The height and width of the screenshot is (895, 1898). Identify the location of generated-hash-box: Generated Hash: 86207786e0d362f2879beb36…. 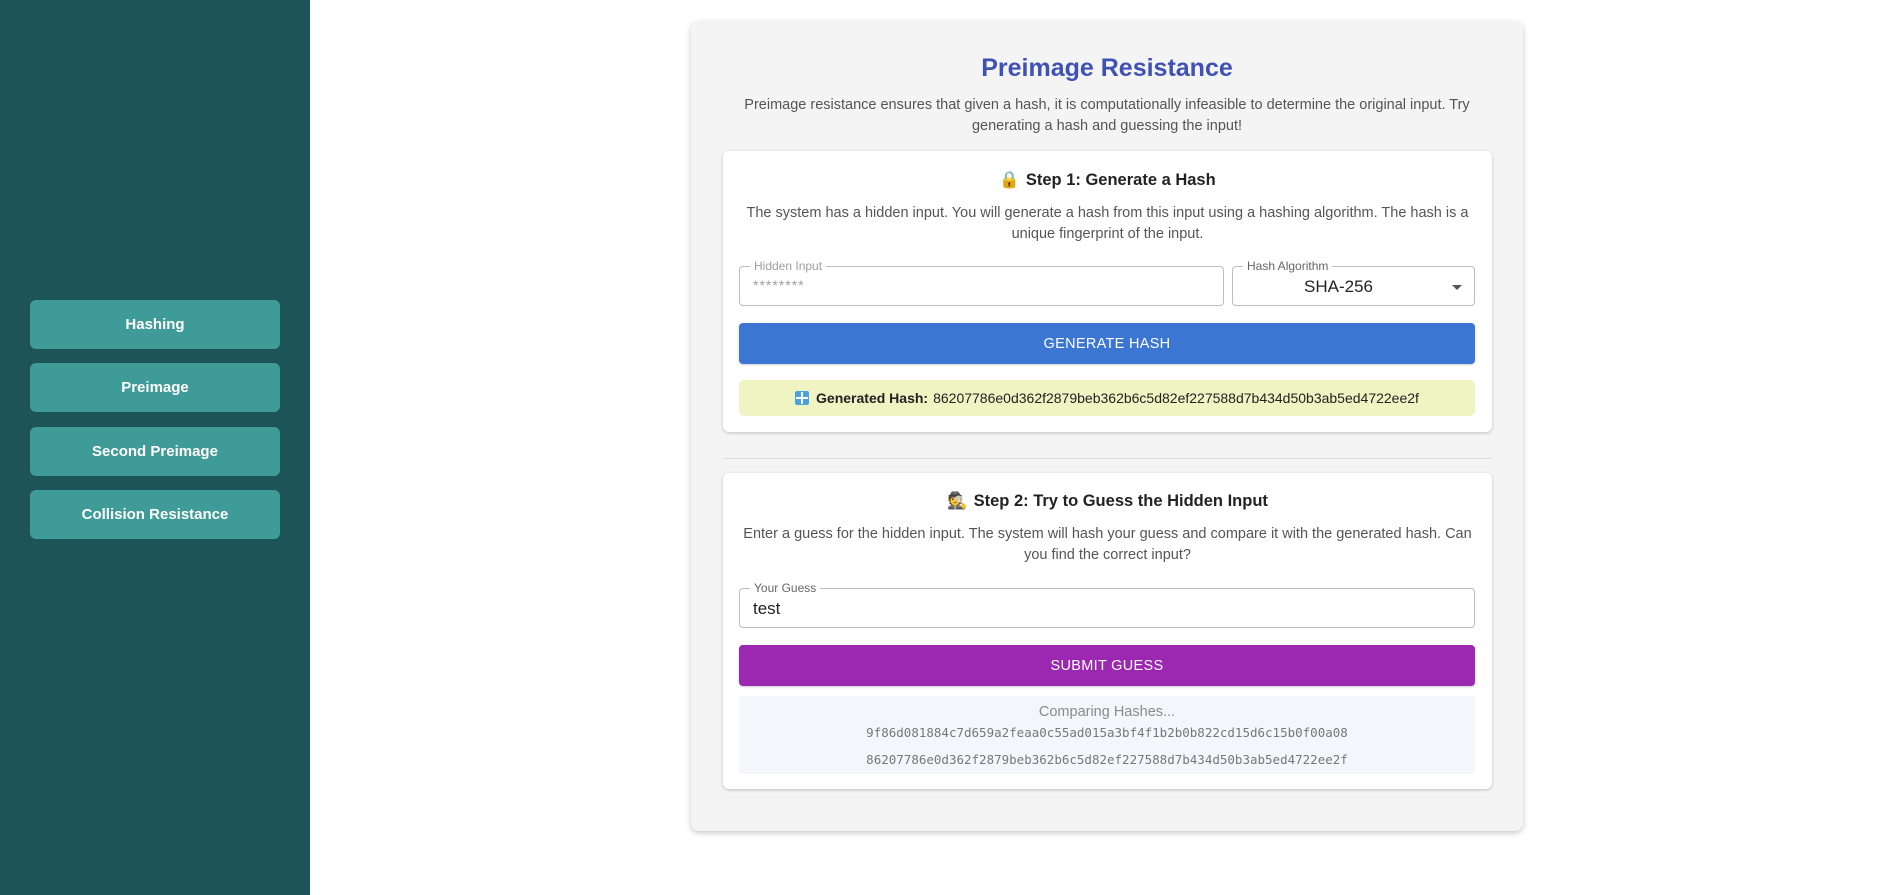
(1107, 398).